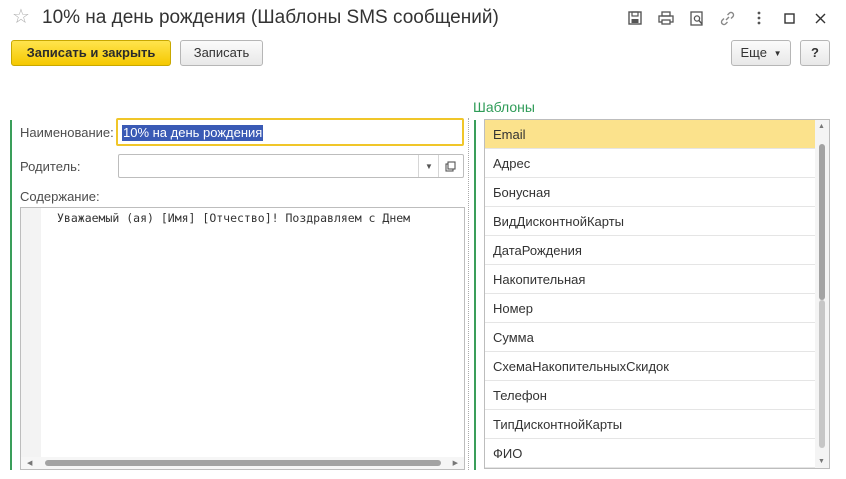 Image resolution: width=846 pixels, height=479 pixels. What do you see at coordinates (665, 18) in the screenshot?
I see `print-icon` at bounding box center [665, 18].